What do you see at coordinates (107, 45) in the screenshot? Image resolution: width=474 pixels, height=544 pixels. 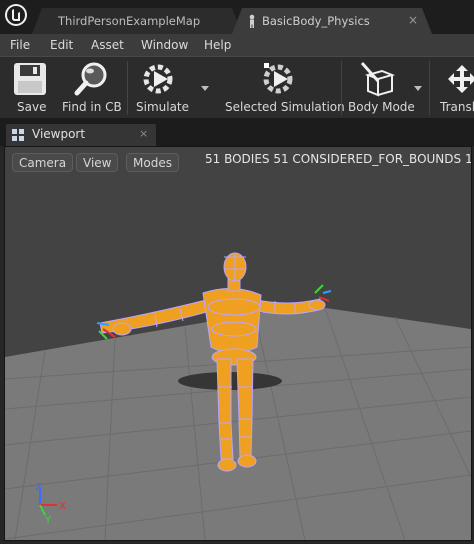 I see `menu-asset: Asset` at bounding box center [107, 45].